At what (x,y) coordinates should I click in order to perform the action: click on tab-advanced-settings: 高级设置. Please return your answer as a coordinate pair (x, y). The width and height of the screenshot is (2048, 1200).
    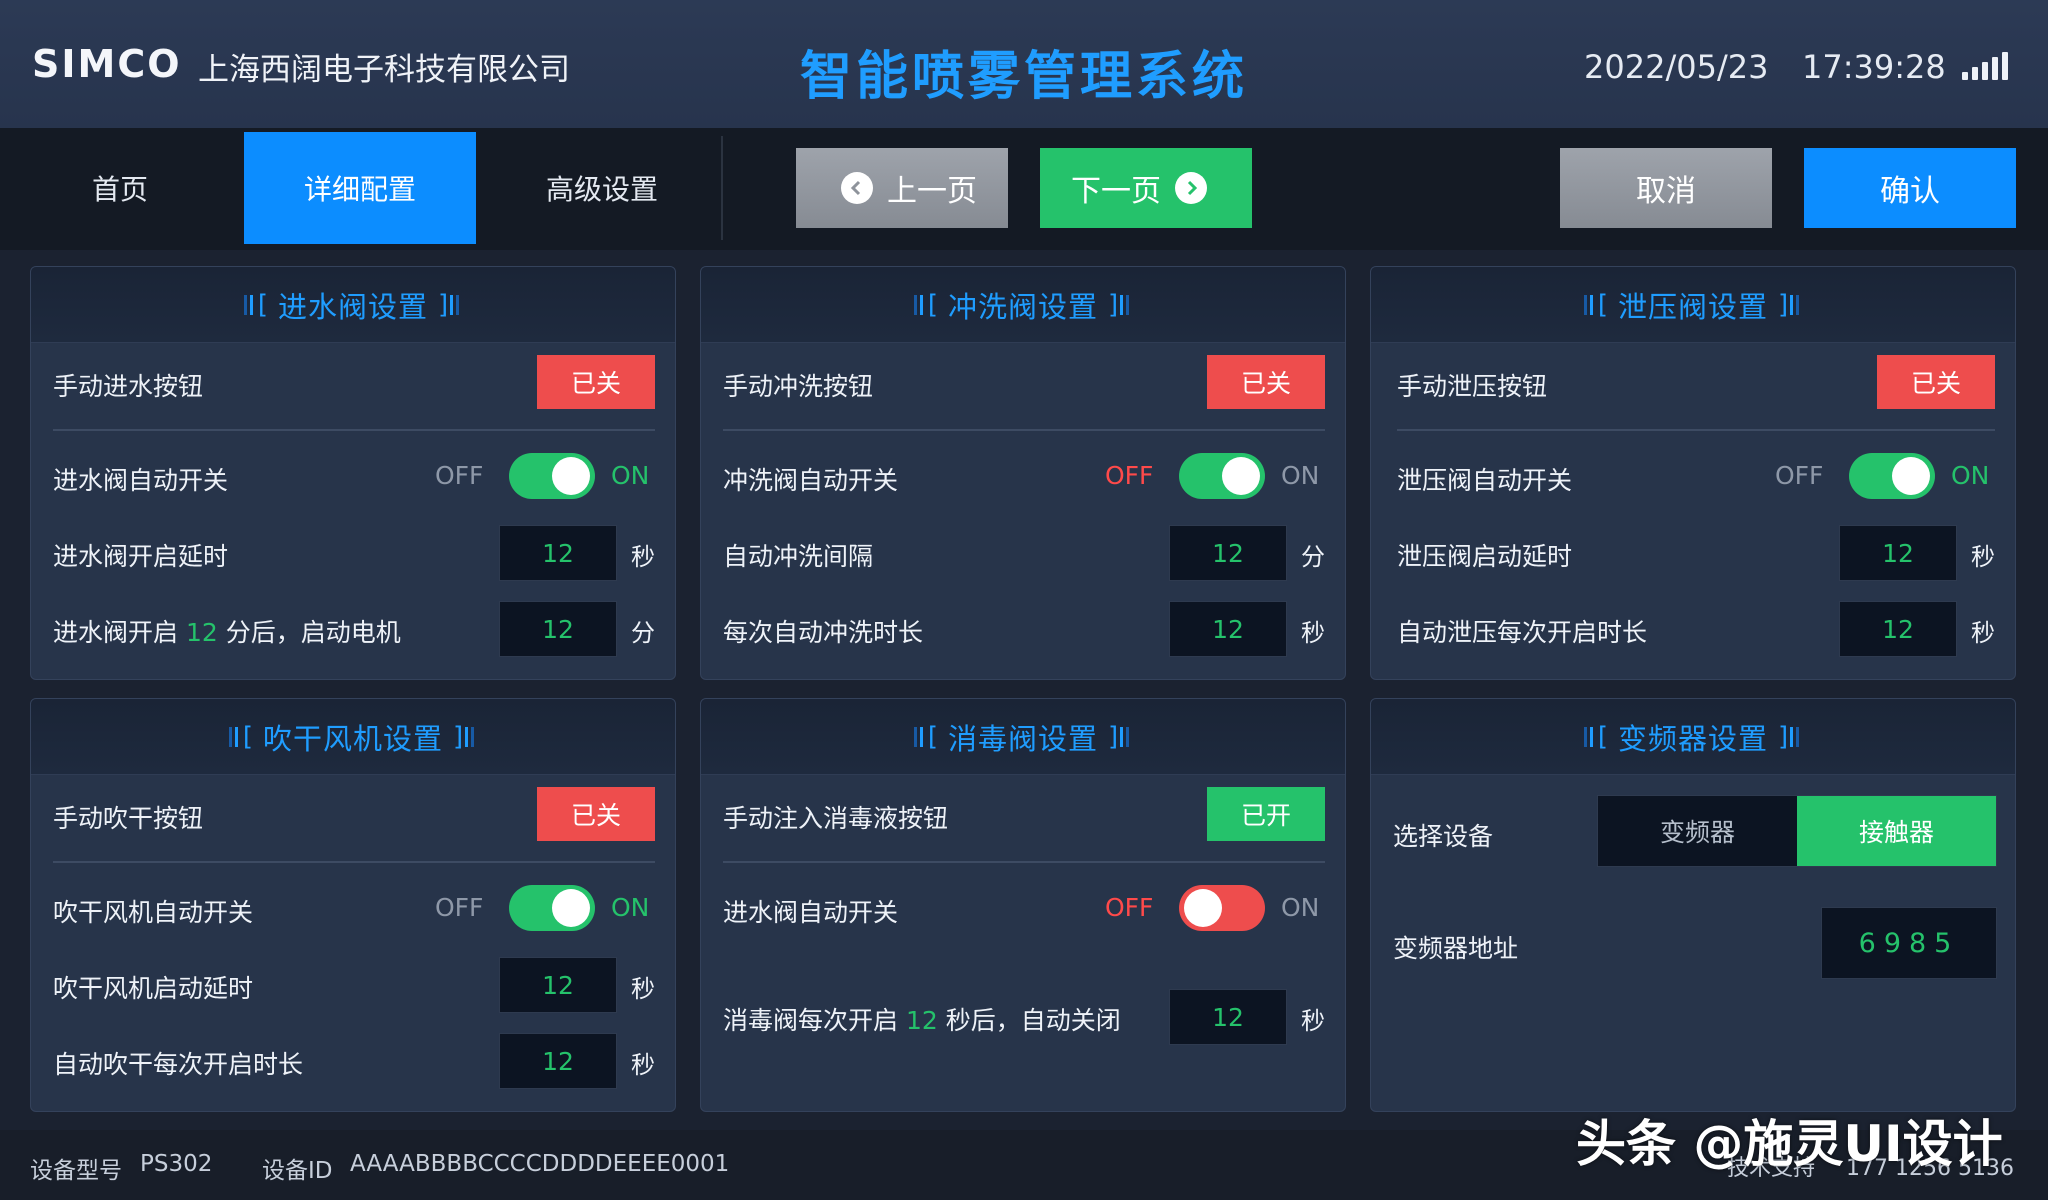
    Looking at the image, I should click on (602, 188).